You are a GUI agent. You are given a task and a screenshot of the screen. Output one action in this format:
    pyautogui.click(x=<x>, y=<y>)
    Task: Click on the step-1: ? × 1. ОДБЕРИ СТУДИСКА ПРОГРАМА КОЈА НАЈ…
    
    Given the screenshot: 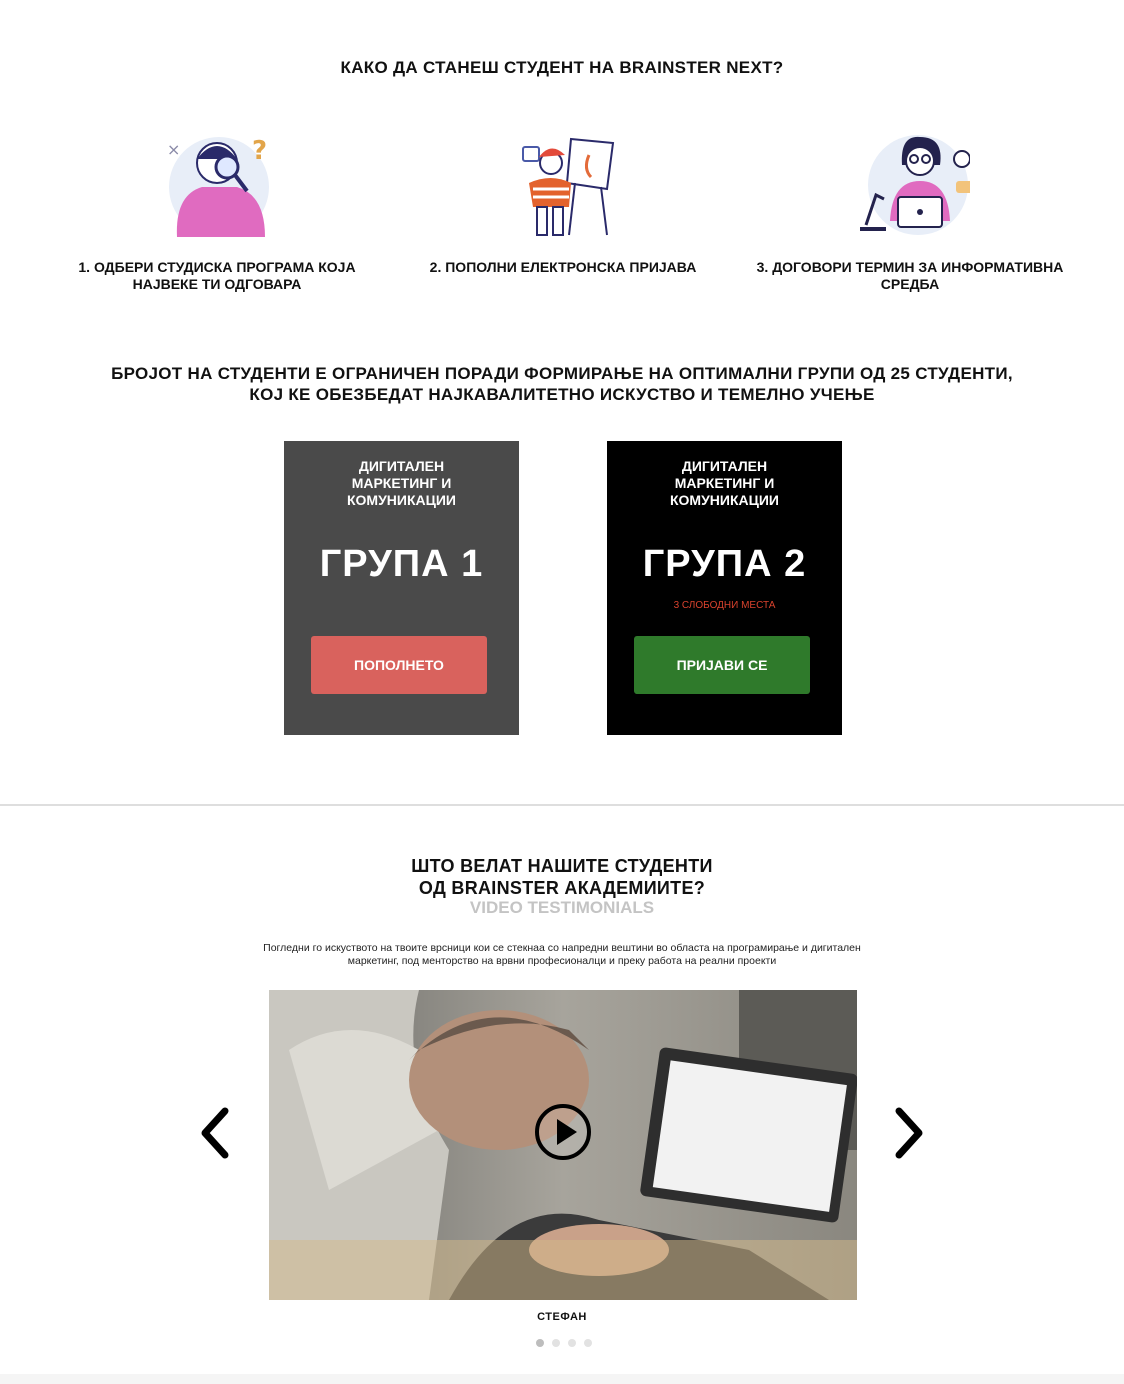 What is the action you would take?
    pyautogui.click(x=217, y=209)
    